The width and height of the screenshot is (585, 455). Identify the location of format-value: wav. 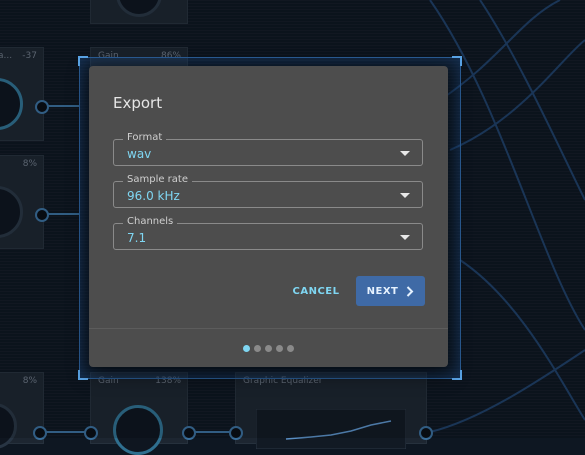
(139, 154).